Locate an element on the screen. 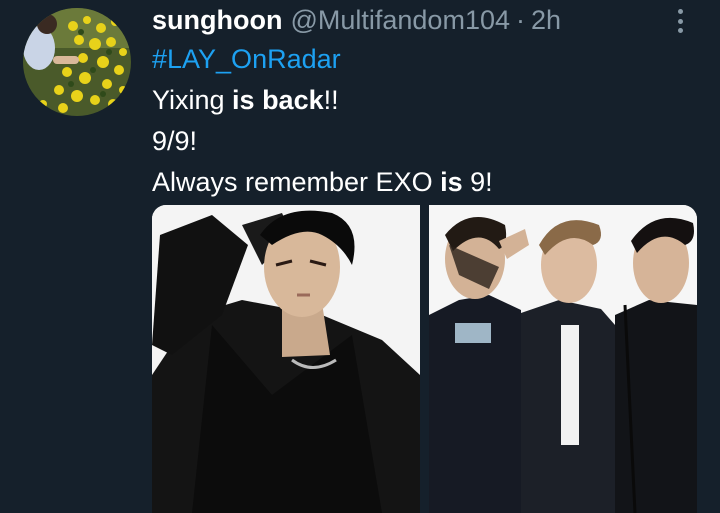 Image resolution: width=720 pixels, height=513 pixels. author-avatar is located at coordinates (77, 62).